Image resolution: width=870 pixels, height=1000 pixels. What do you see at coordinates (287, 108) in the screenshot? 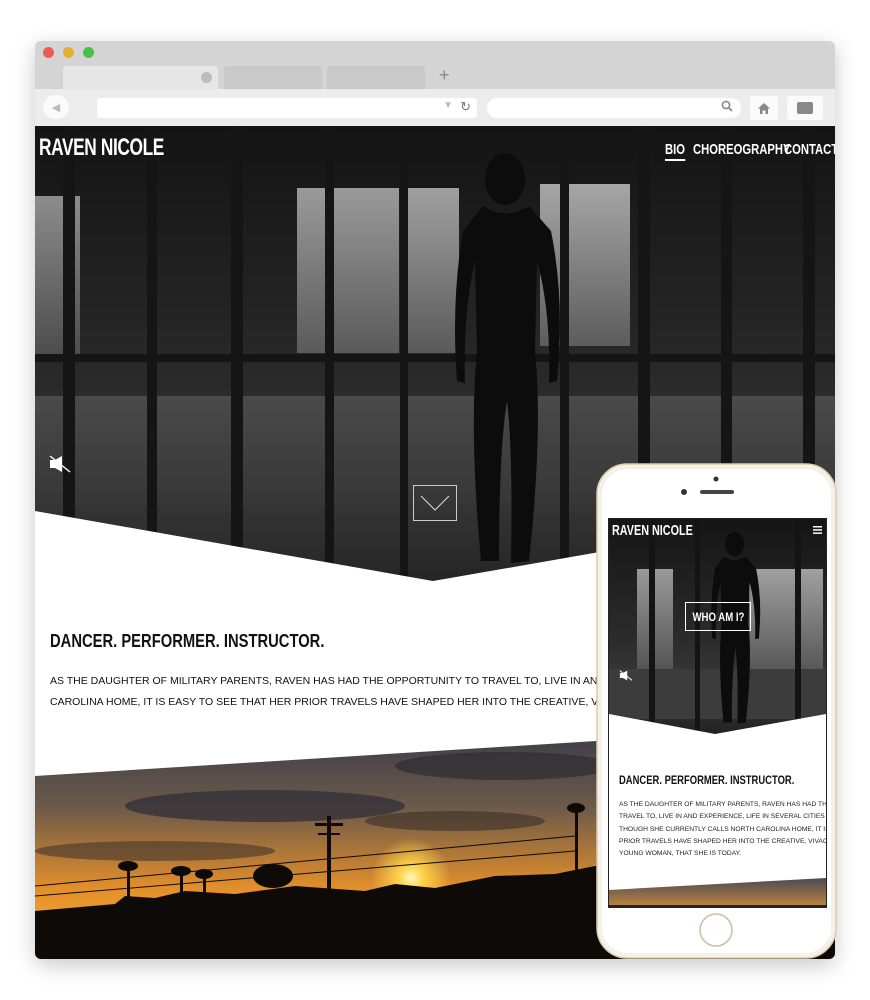
I see `url-bar: ▼ ↻` at bounding box center [287, 108].